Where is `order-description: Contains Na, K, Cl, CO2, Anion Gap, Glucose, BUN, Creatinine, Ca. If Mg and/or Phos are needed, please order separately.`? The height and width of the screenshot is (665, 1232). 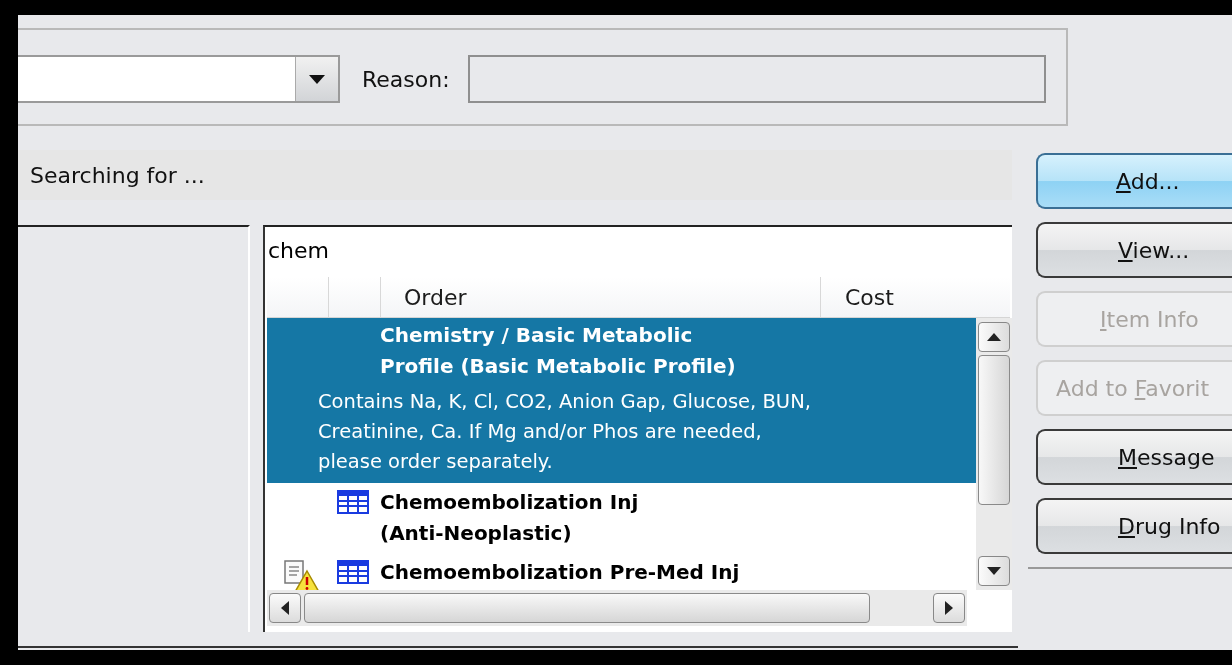
order-description: Contains Na, K, Cl, CO2, Anion Gap, Glucose, BUN, Creatinine, Ca. If Mg and/or Phos are needed, please order separately. is located at coordinates (564, 432).